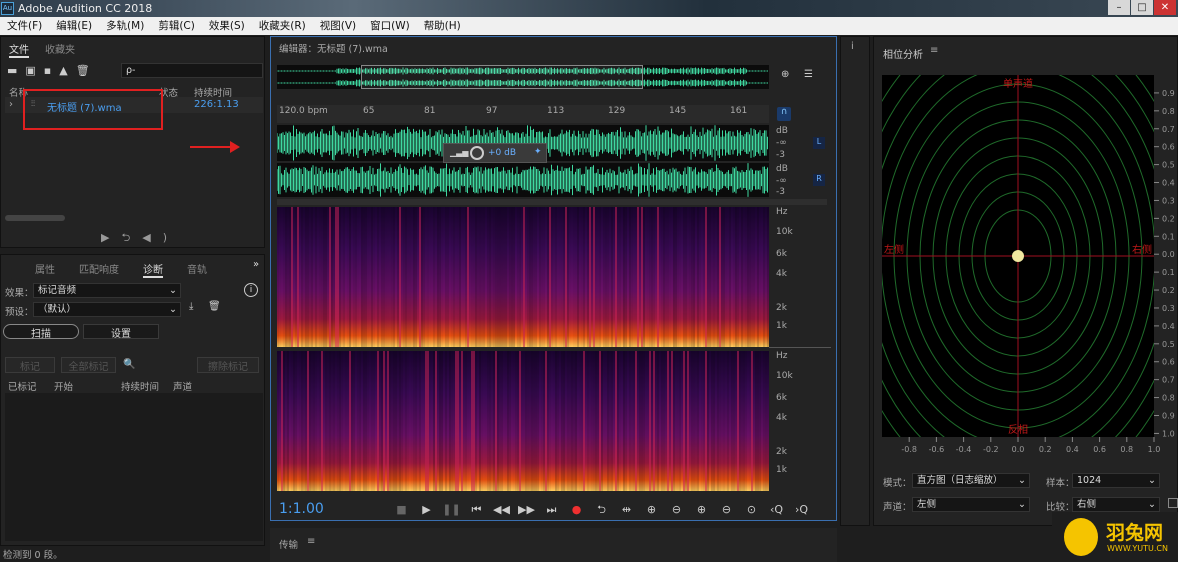 The image size is (1178, 562). Describe the element at coordinates (121, 332) in the screenshot. I see `settings-button: 设置` at that location.